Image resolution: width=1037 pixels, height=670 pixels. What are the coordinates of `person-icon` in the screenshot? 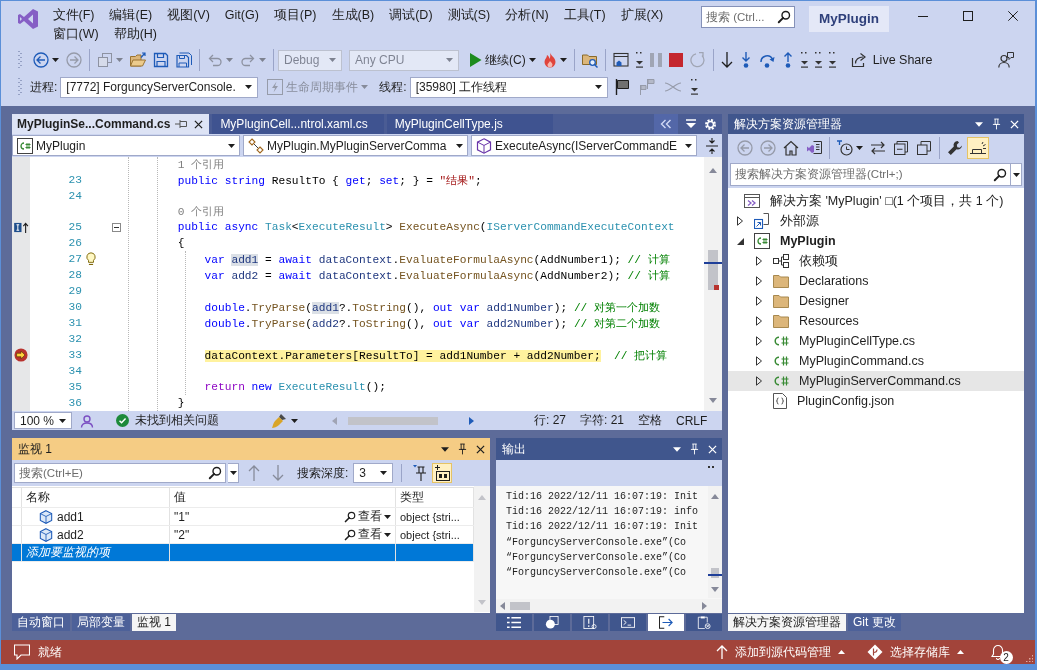 It's located at (87, 420).